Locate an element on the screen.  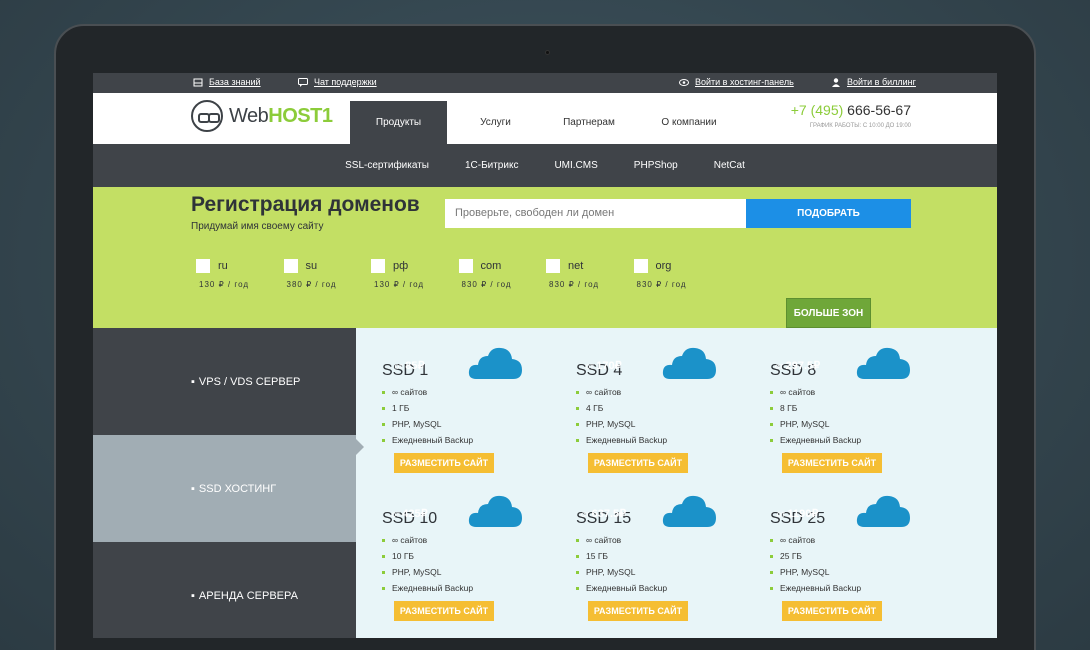
nav-about: О компании is located at coordinates (689, 122).